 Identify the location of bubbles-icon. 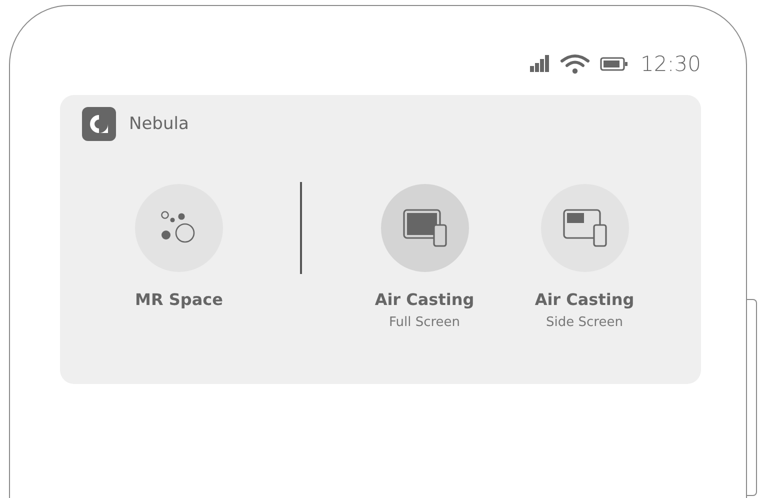
(179, 228).